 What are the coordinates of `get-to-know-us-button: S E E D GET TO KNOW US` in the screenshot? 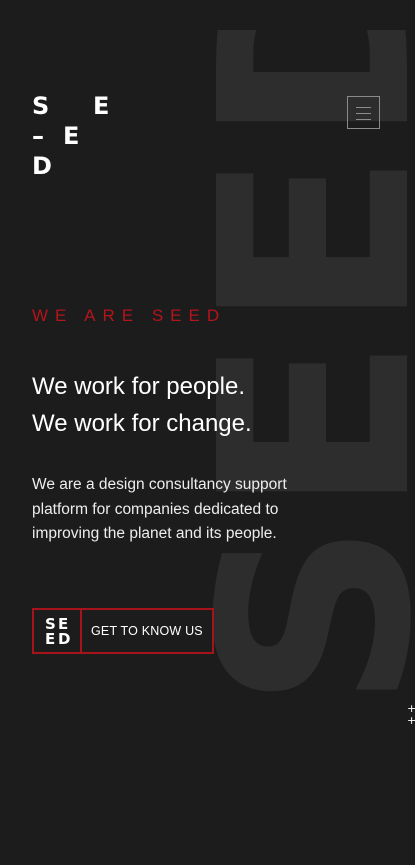 It's located at (123, 631).